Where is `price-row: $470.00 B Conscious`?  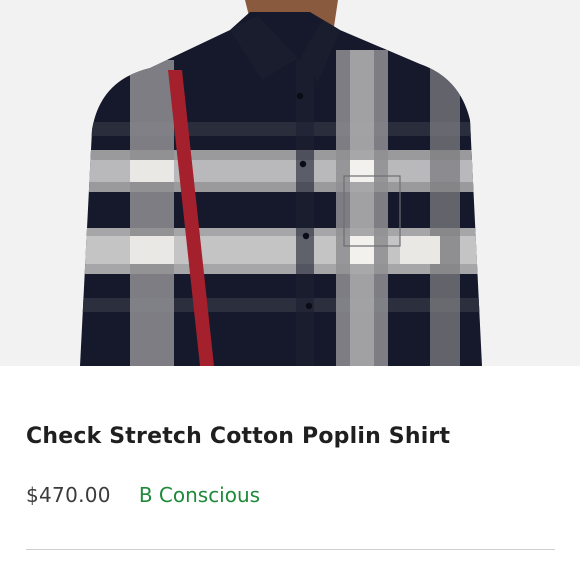
price-row: $470.00 B Conscious is located at coordinates (143, 495).